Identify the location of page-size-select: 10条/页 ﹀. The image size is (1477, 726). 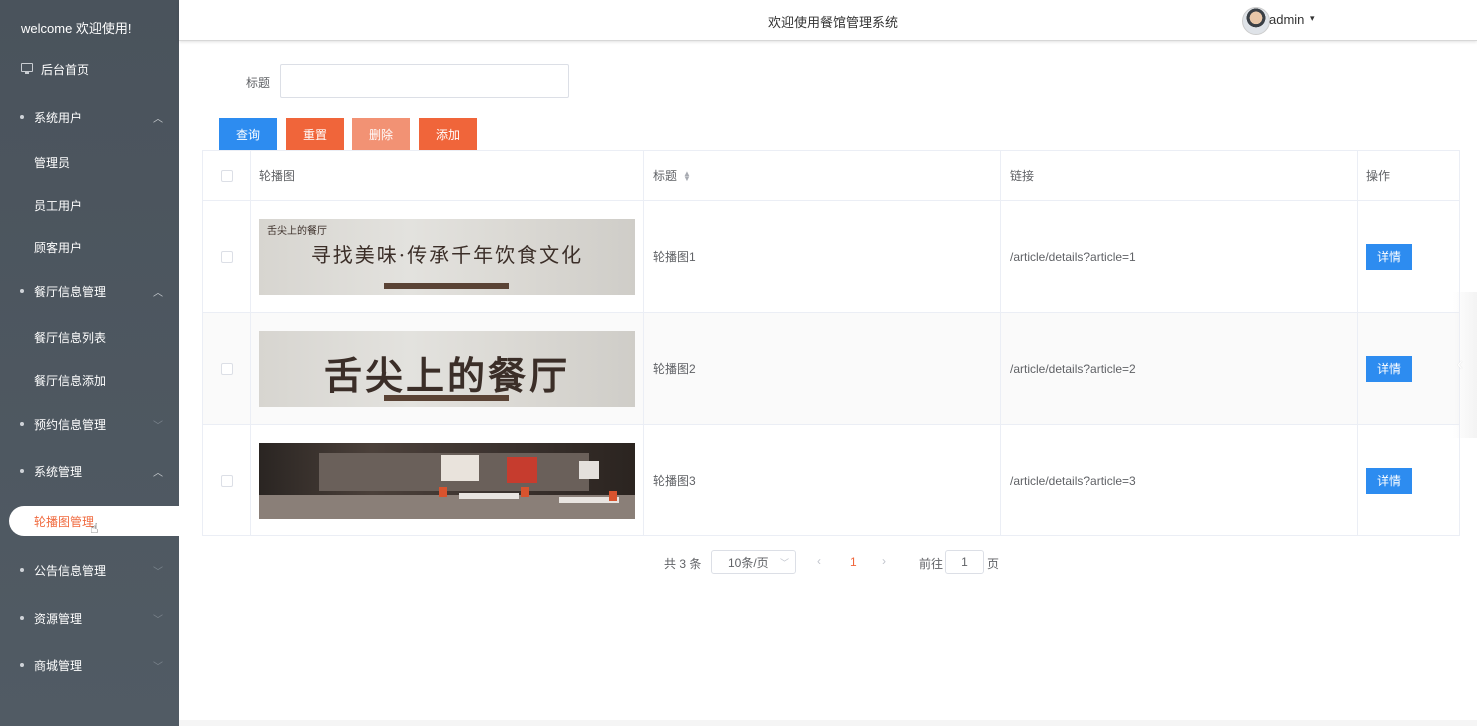
(753, 562).